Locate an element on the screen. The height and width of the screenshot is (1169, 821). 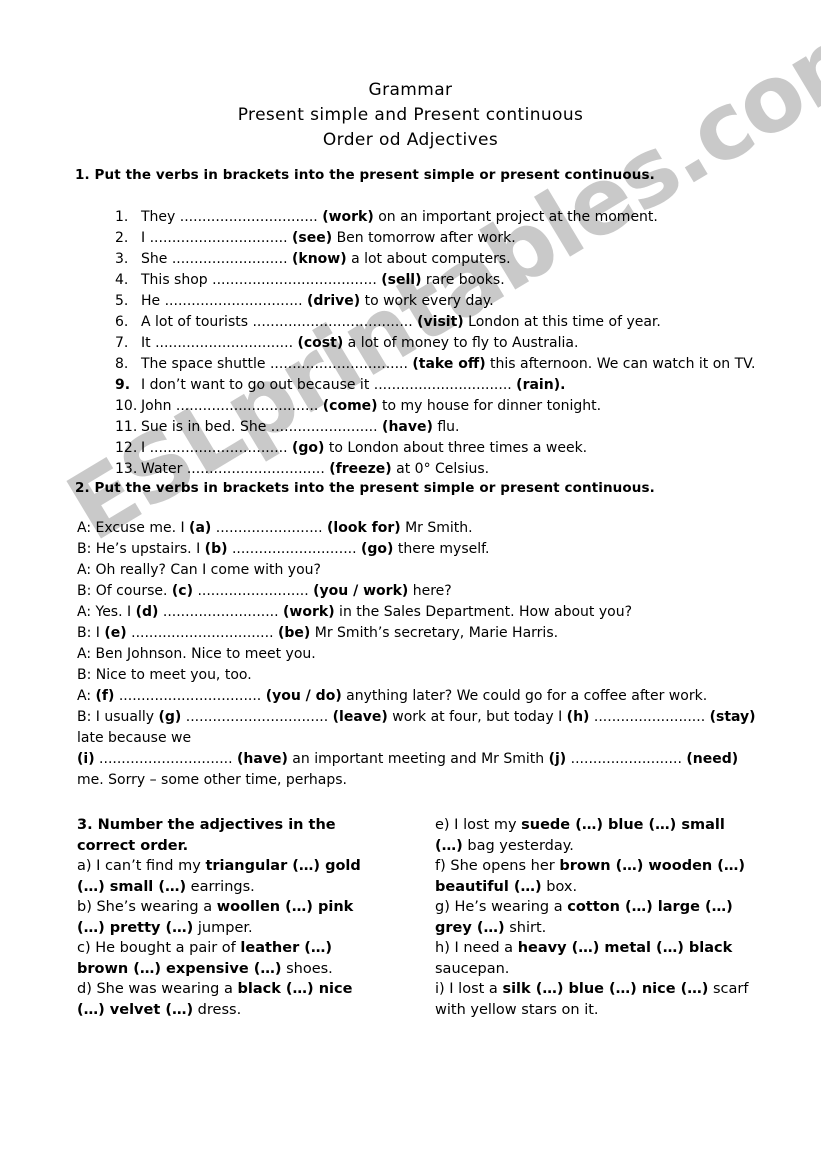
bold-text-run: (be) is located at coordinates (294, 633).